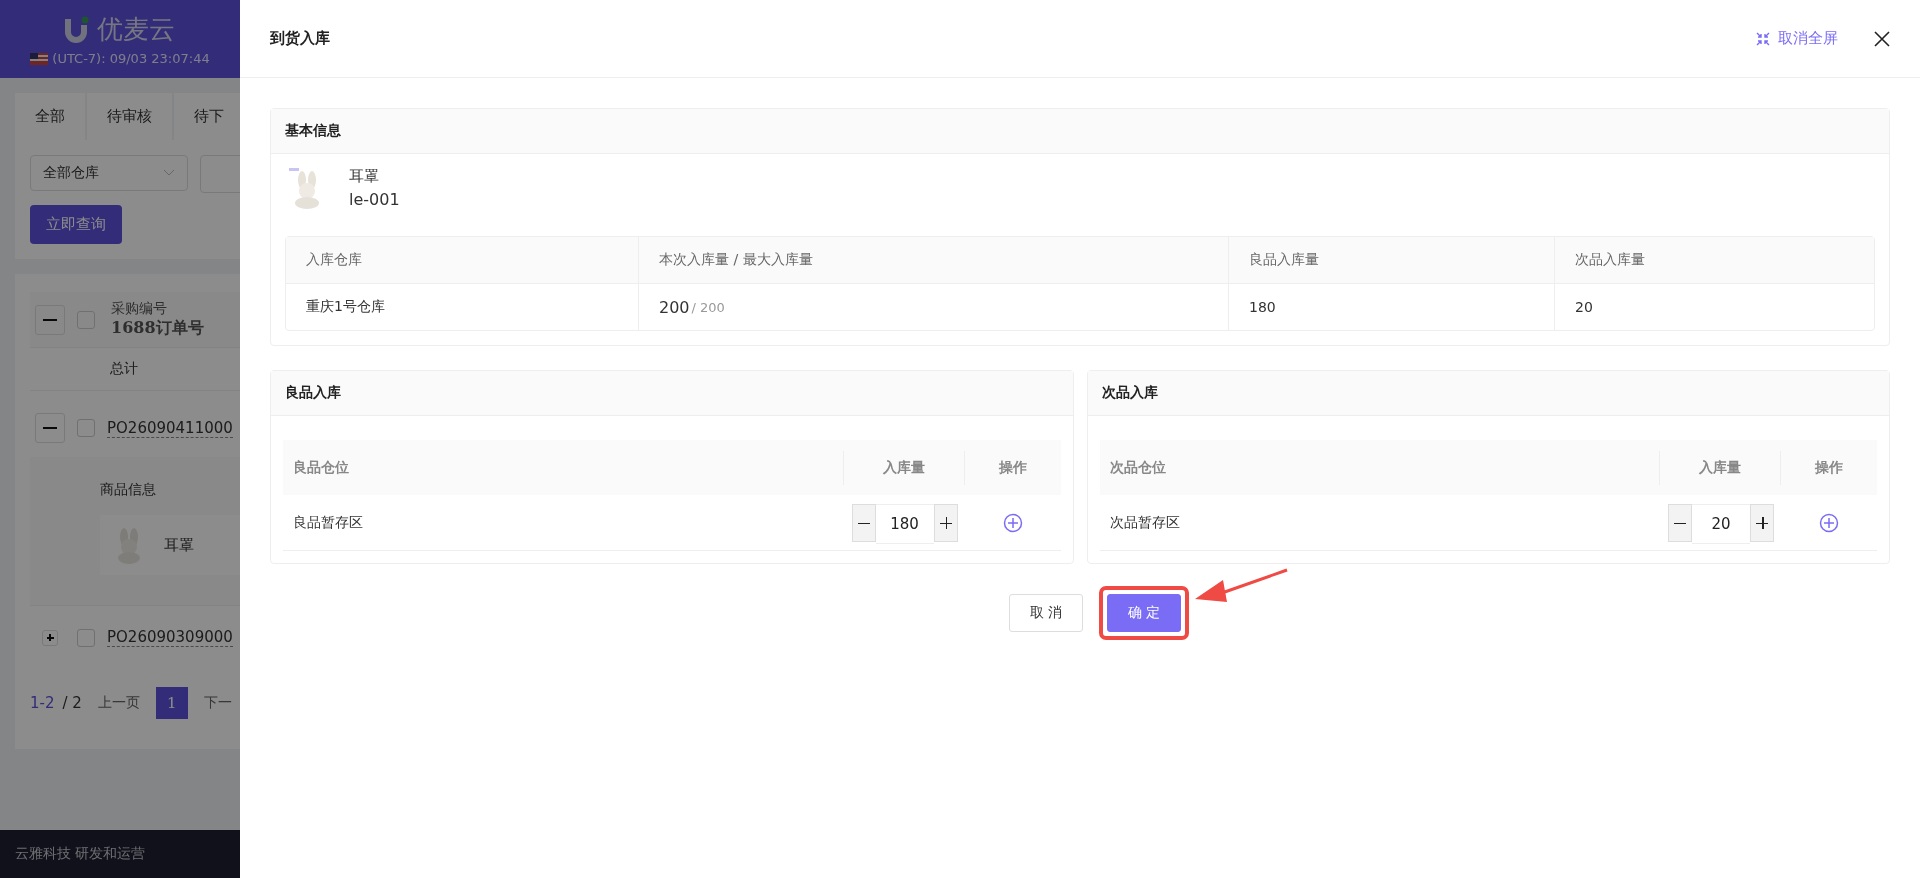 This screenshot has width=1920, height=878. I want to click on column-header: 商品信息, so click(128, 490).